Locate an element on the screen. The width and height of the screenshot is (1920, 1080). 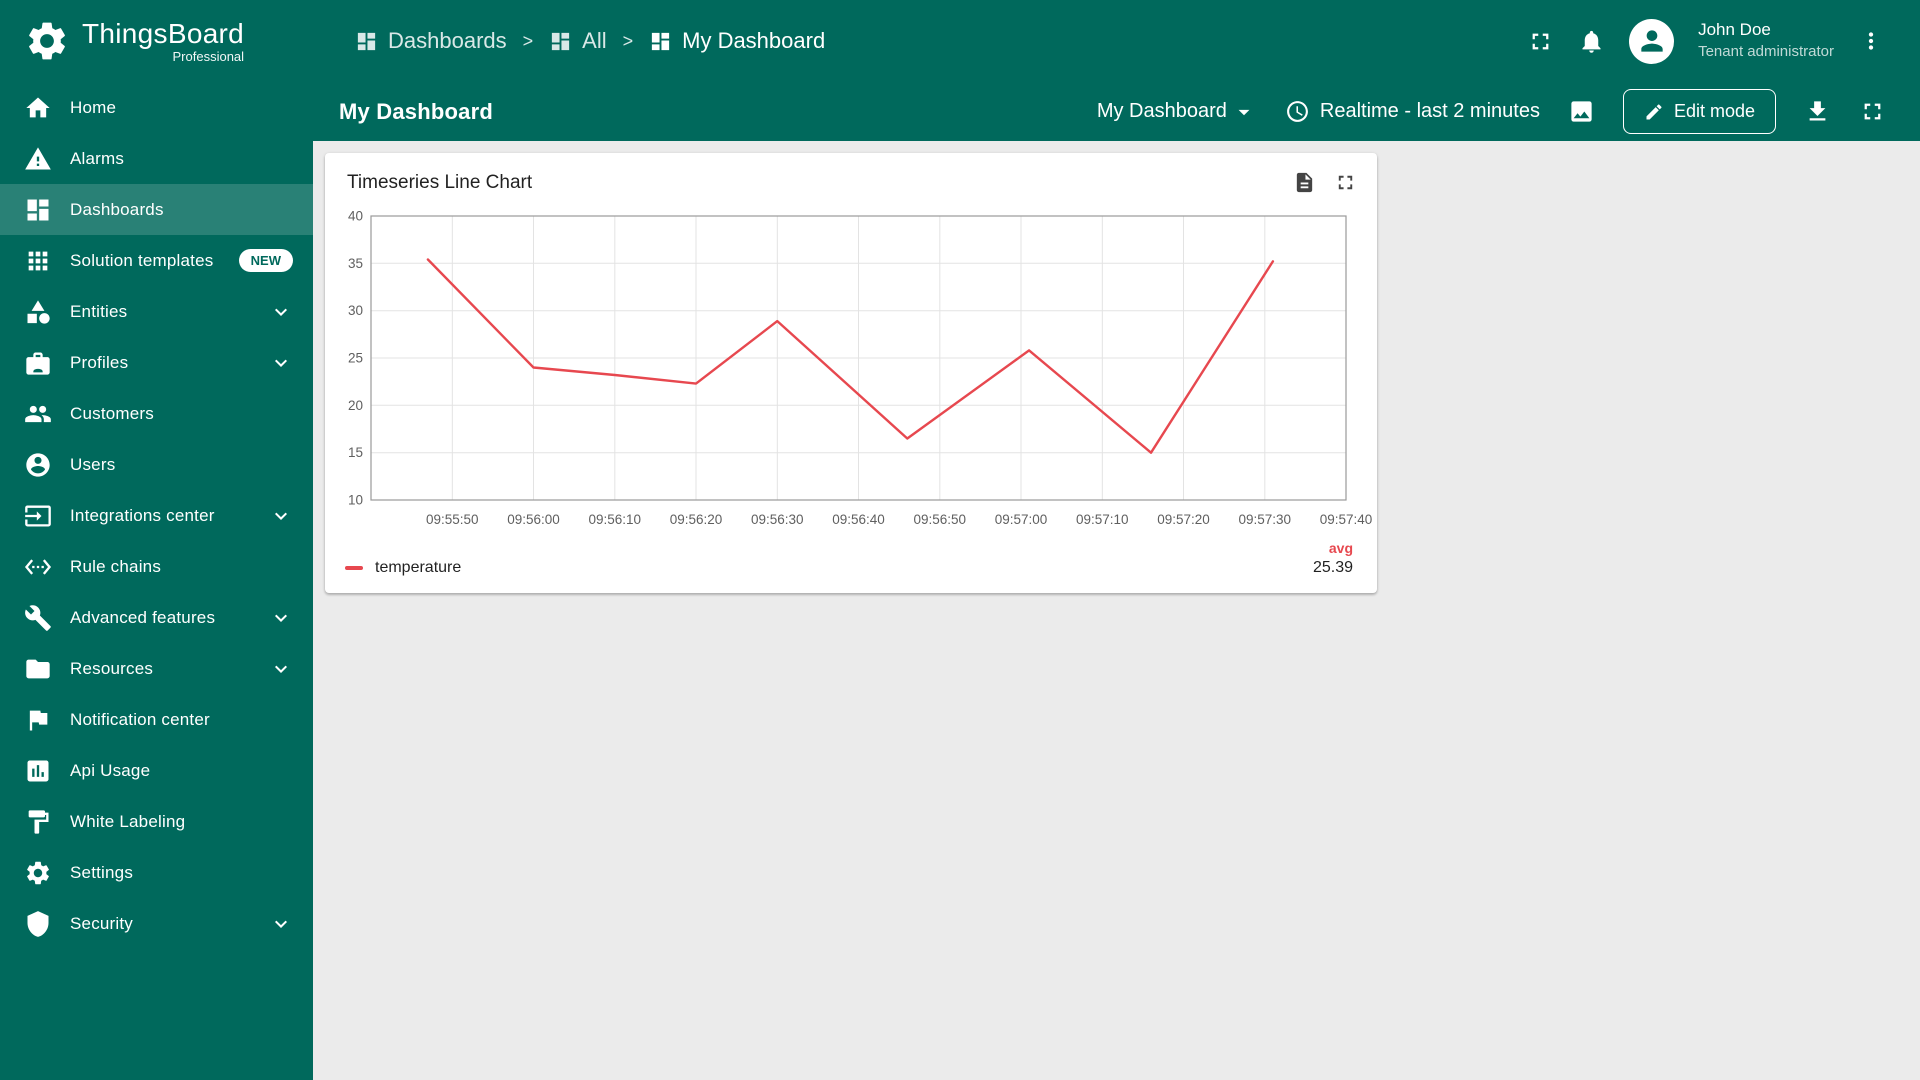
avatar is located at coordinates (1652, 41).